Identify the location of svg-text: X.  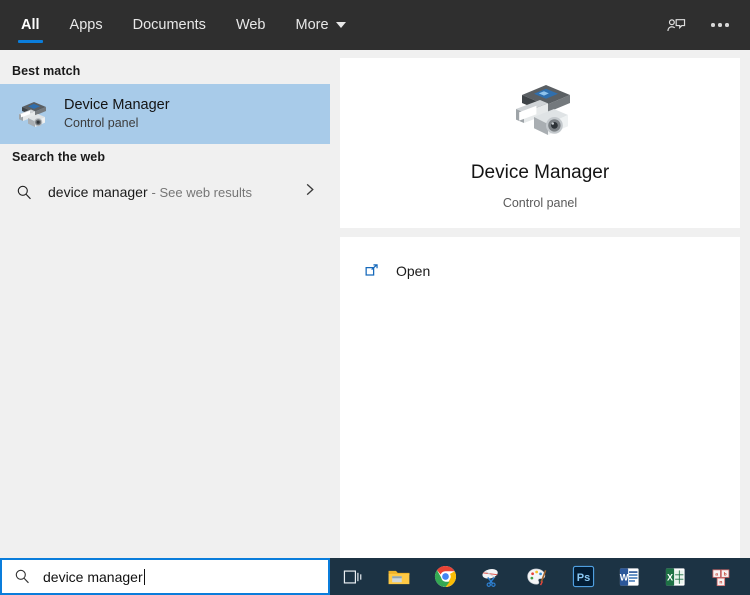
(670, 577).